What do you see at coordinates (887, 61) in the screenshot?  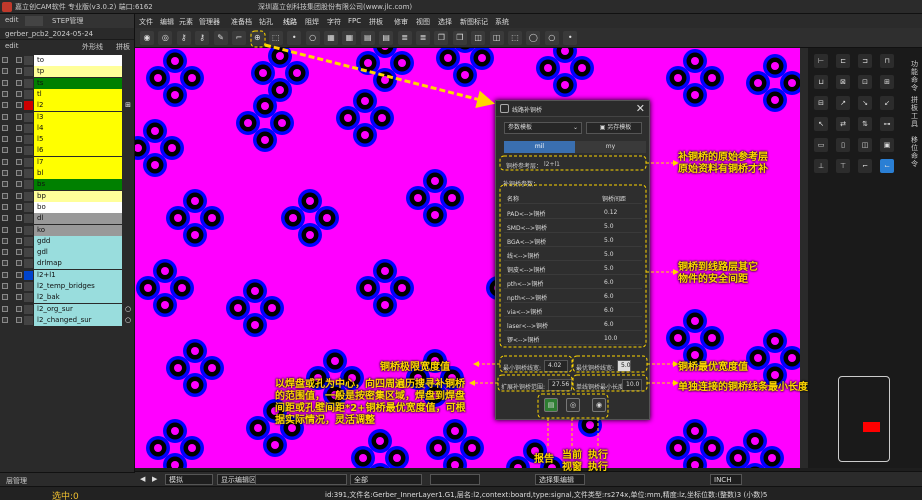 I see `tool-button-icon: ⊓` at bounding box center [887, 61].